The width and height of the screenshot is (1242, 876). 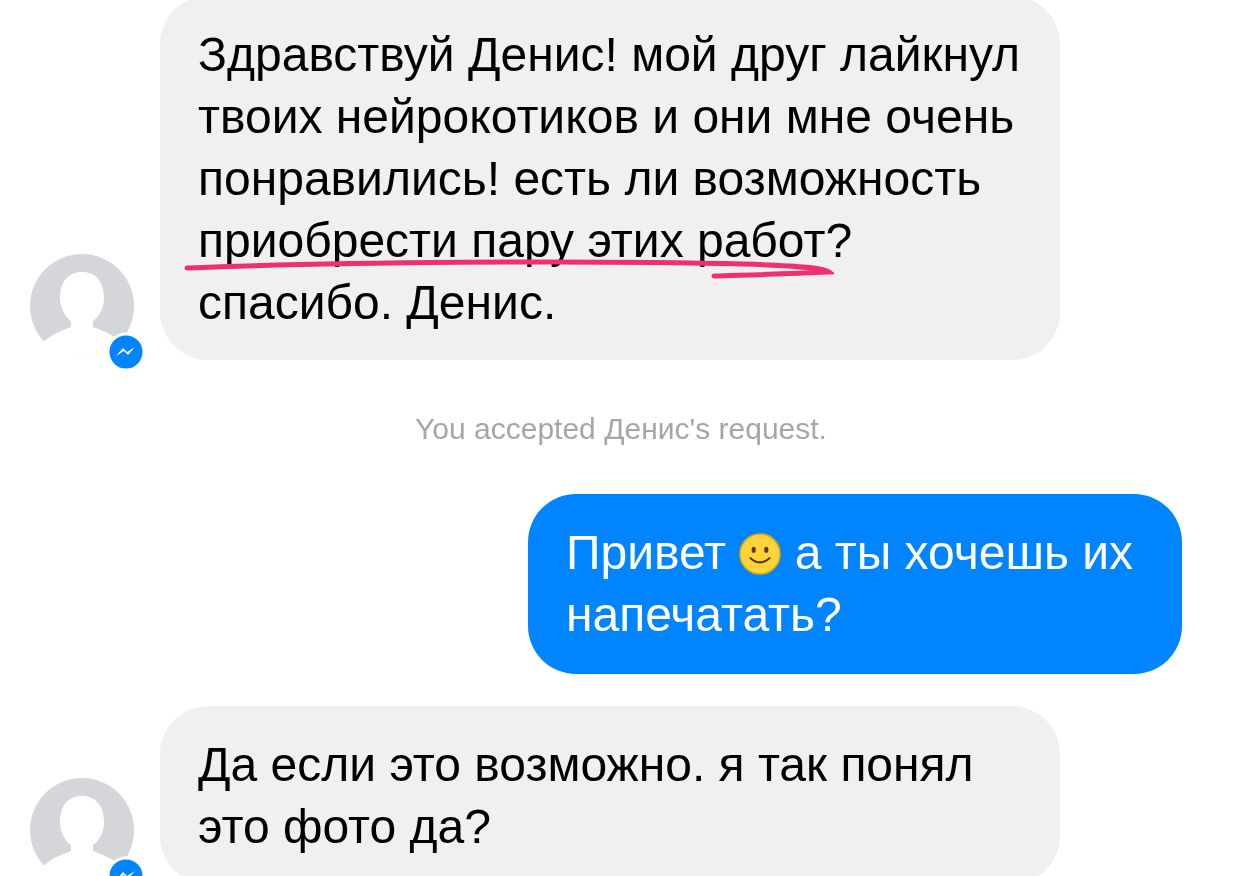 I want to click on messenger-badge-icon, so click(x=126, y=352).